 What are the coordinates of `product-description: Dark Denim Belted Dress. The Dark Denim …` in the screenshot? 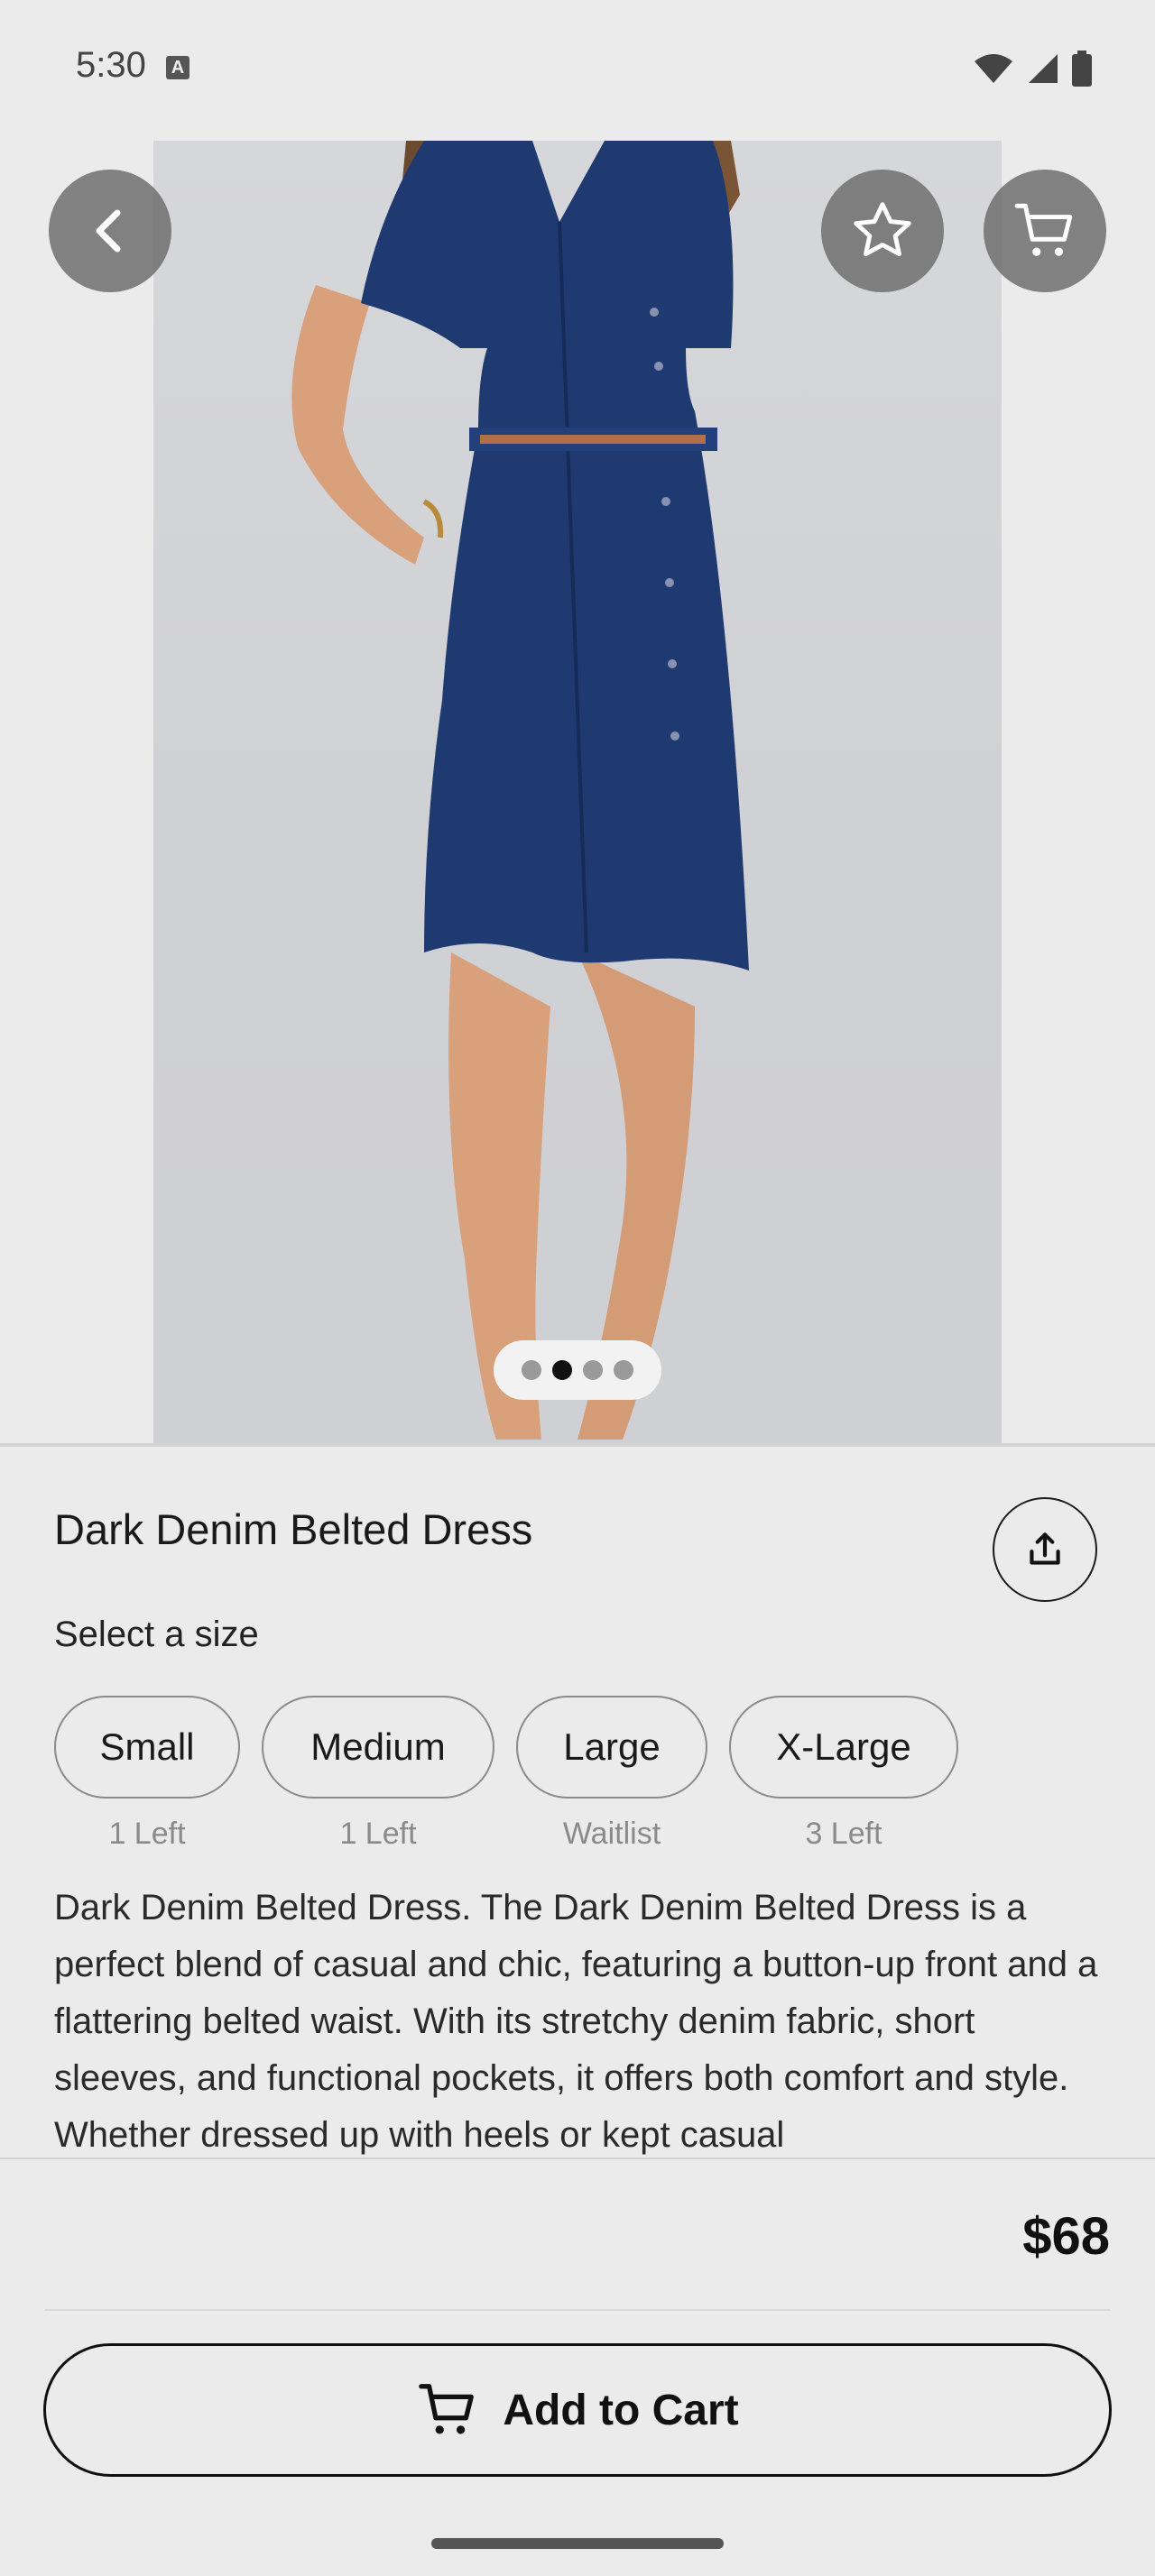 It's located at (576, 2022).